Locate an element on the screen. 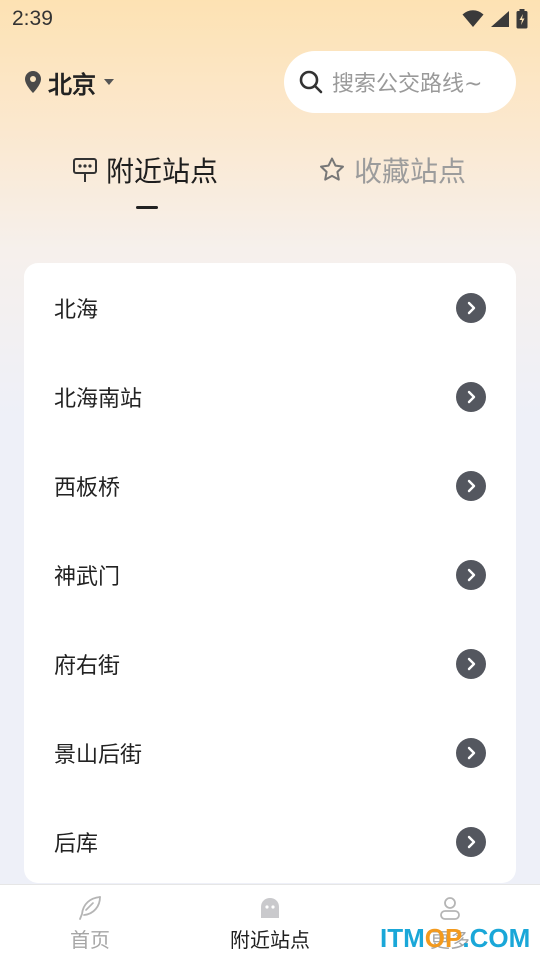 This screenshot has height=960, width=540. station-name: 神武门 is located at coordinates (87, 577).